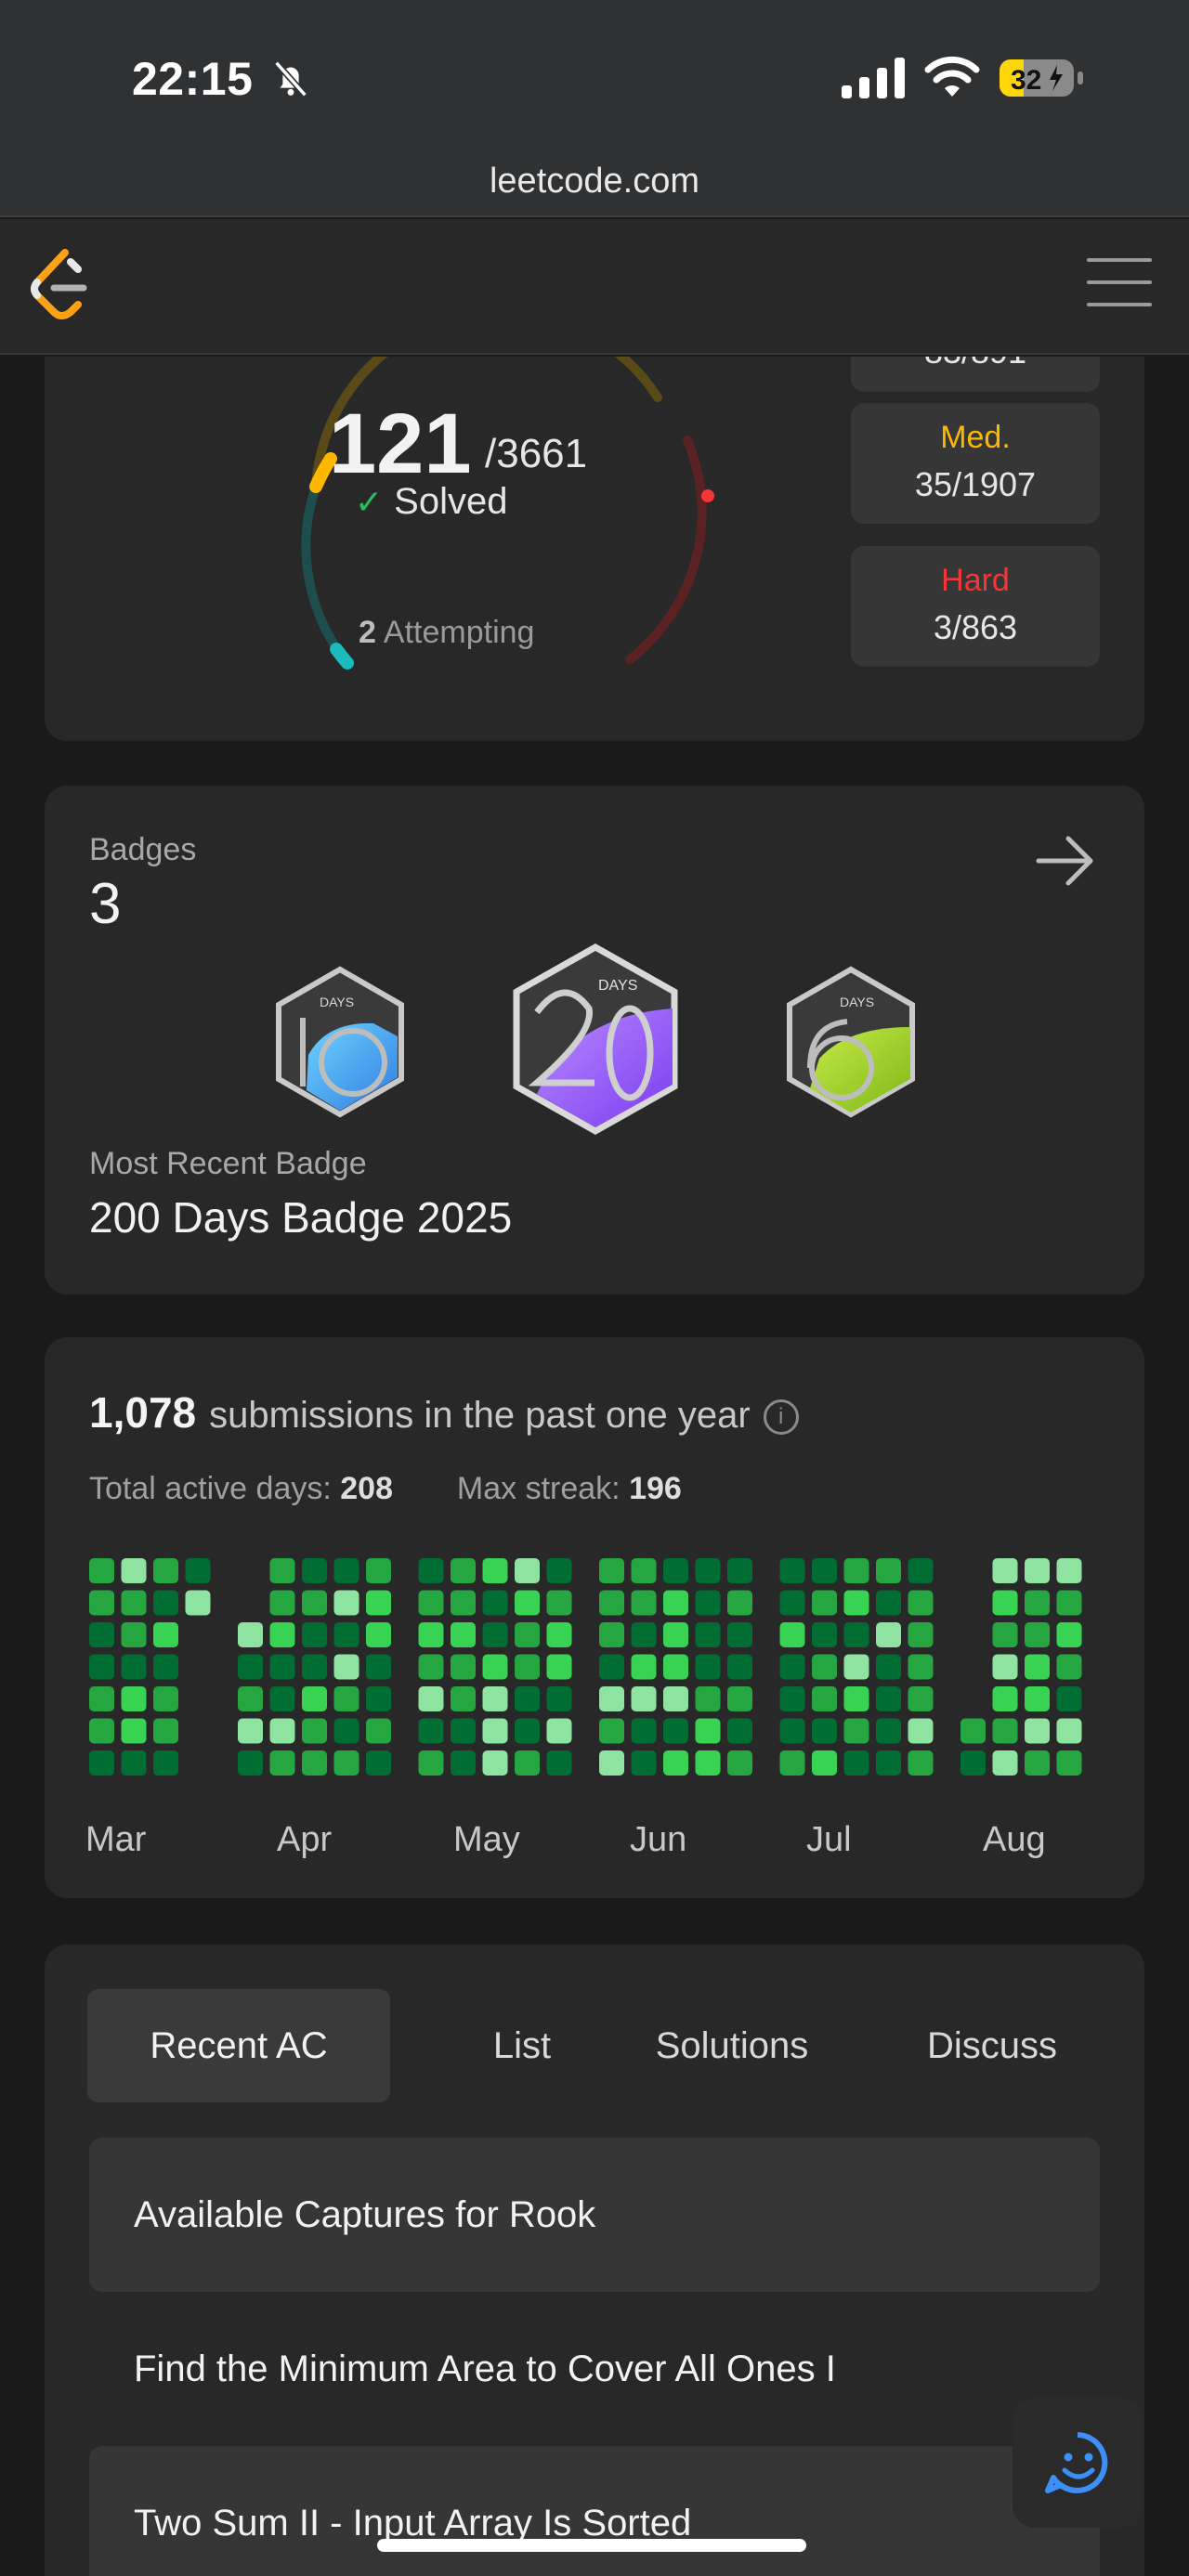 This screenshot has width=1189, height=2576. Describe the element at coordinates (594, 186) in the screenshot. I see `address-bar: leetcode.com` at that location.